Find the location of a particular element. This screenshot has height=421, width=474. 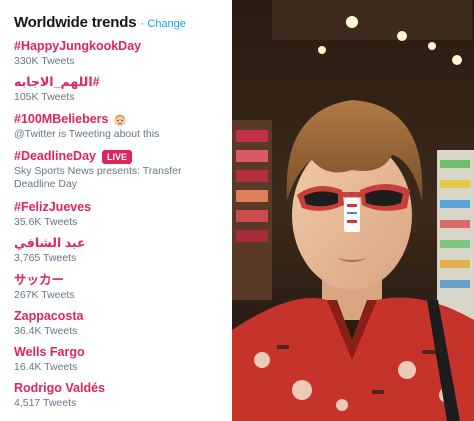

trend-tweet-count: 3,765 Tweets is located at coordinates (45, 258).